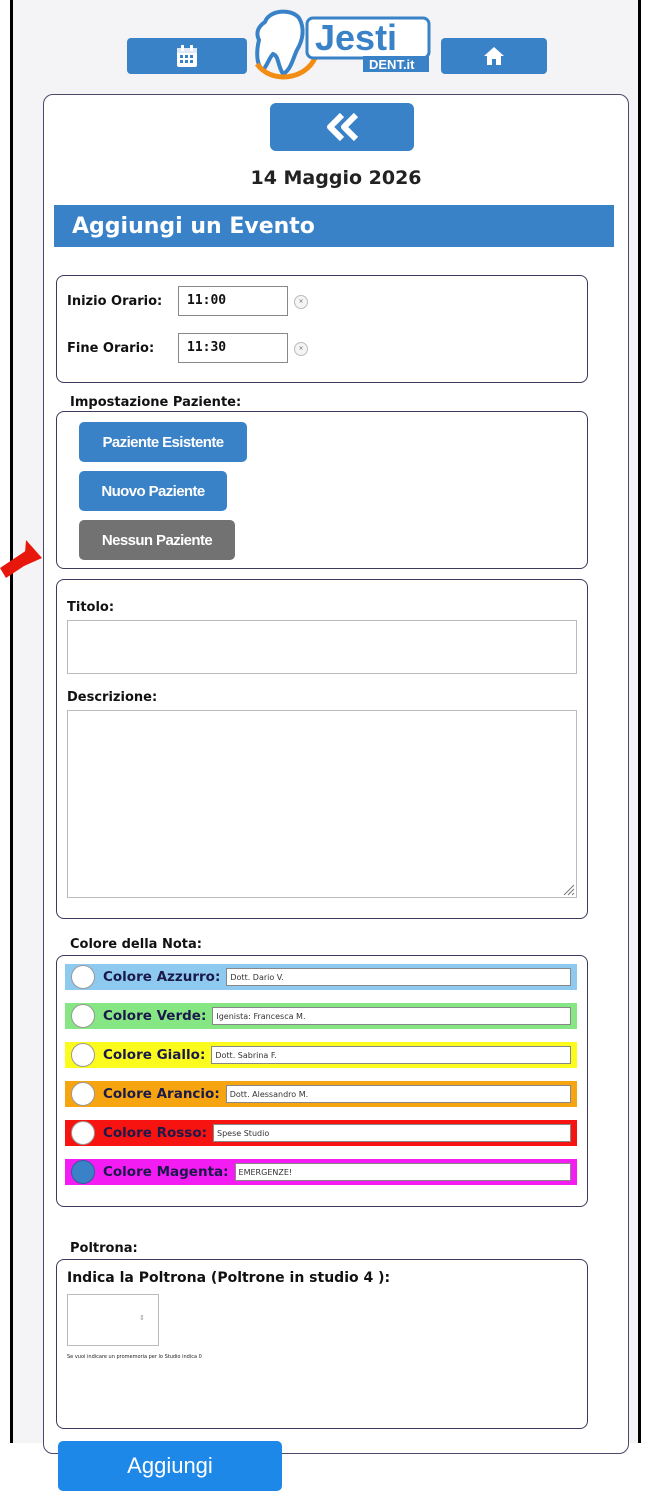  Describe the element at coordinates (83, 1055) in the screenshot. I see `color-radio-giallo` at that location.